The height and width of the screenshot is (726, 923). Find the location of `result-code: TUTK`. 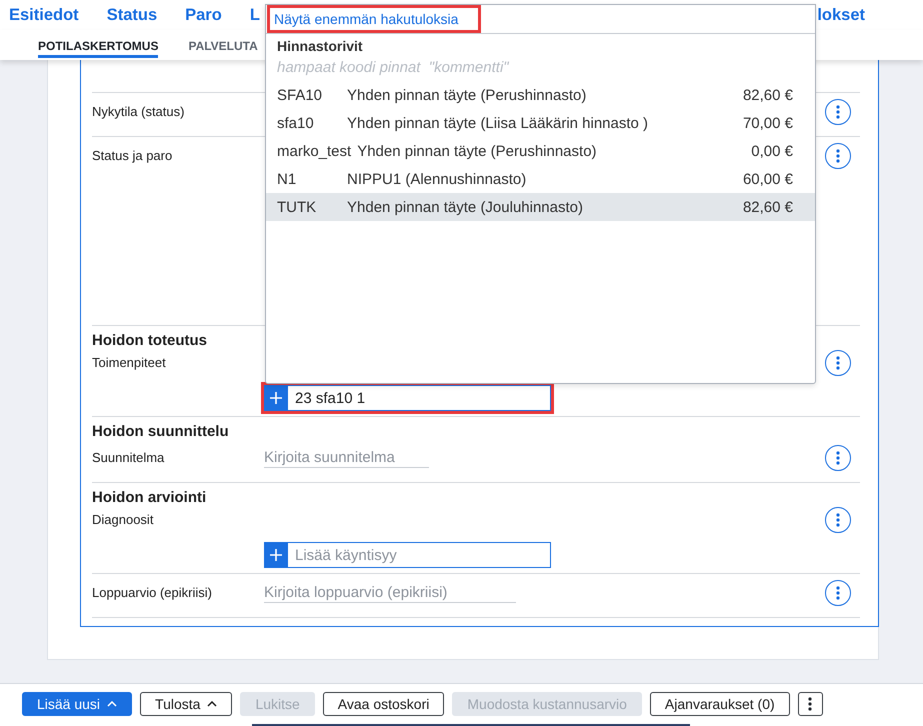

result-code: TUTK is located at coordinates (297, 207).